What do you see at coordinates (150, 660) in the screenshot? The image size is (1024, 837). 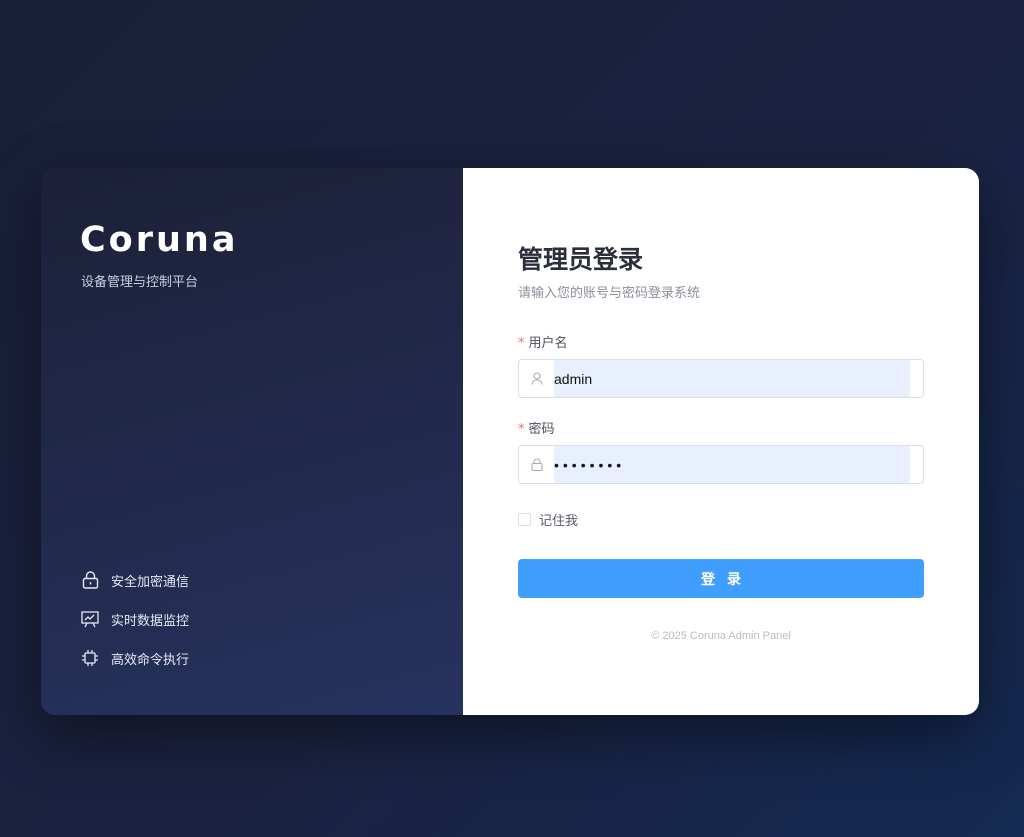 I see `feature-label: 高效命令执行` at bounding box center [150, 660].